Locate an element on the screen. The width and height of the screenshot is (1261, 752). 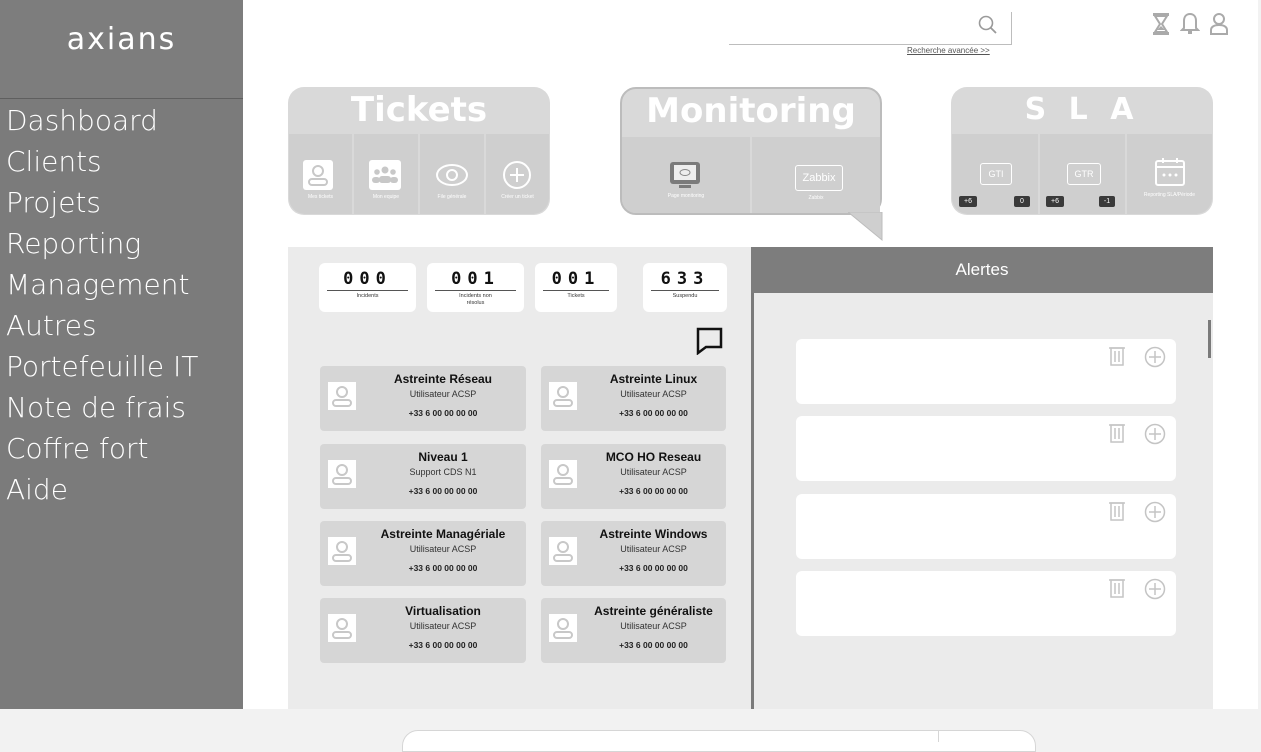
tile-mon-equipe: Mon equipe is located at coordinates (386, 174).